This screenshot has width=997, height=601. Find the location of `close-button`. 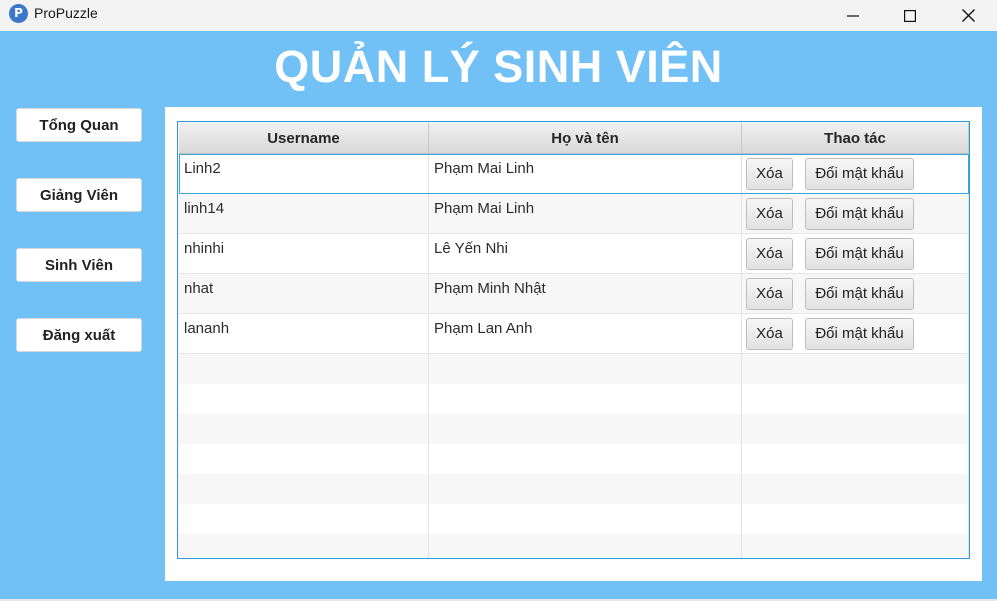

close-button is located at coordinates (968, 15).